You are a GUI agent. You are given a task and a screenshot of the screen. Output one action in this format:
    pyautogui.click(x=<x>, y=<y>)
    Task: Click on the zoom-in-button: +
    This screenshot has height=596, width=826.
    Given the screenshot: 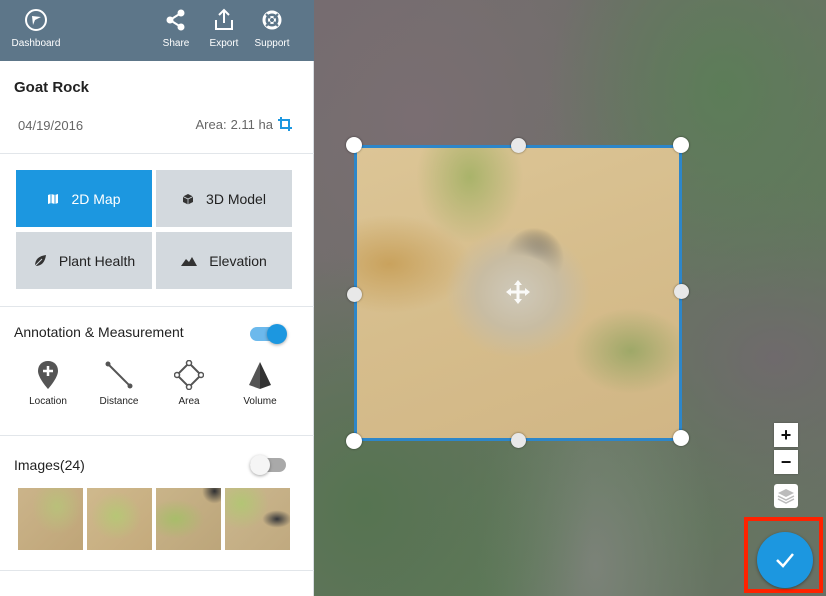 What is the action you would take?
    pyautogui.click(x=786, y=435)
    